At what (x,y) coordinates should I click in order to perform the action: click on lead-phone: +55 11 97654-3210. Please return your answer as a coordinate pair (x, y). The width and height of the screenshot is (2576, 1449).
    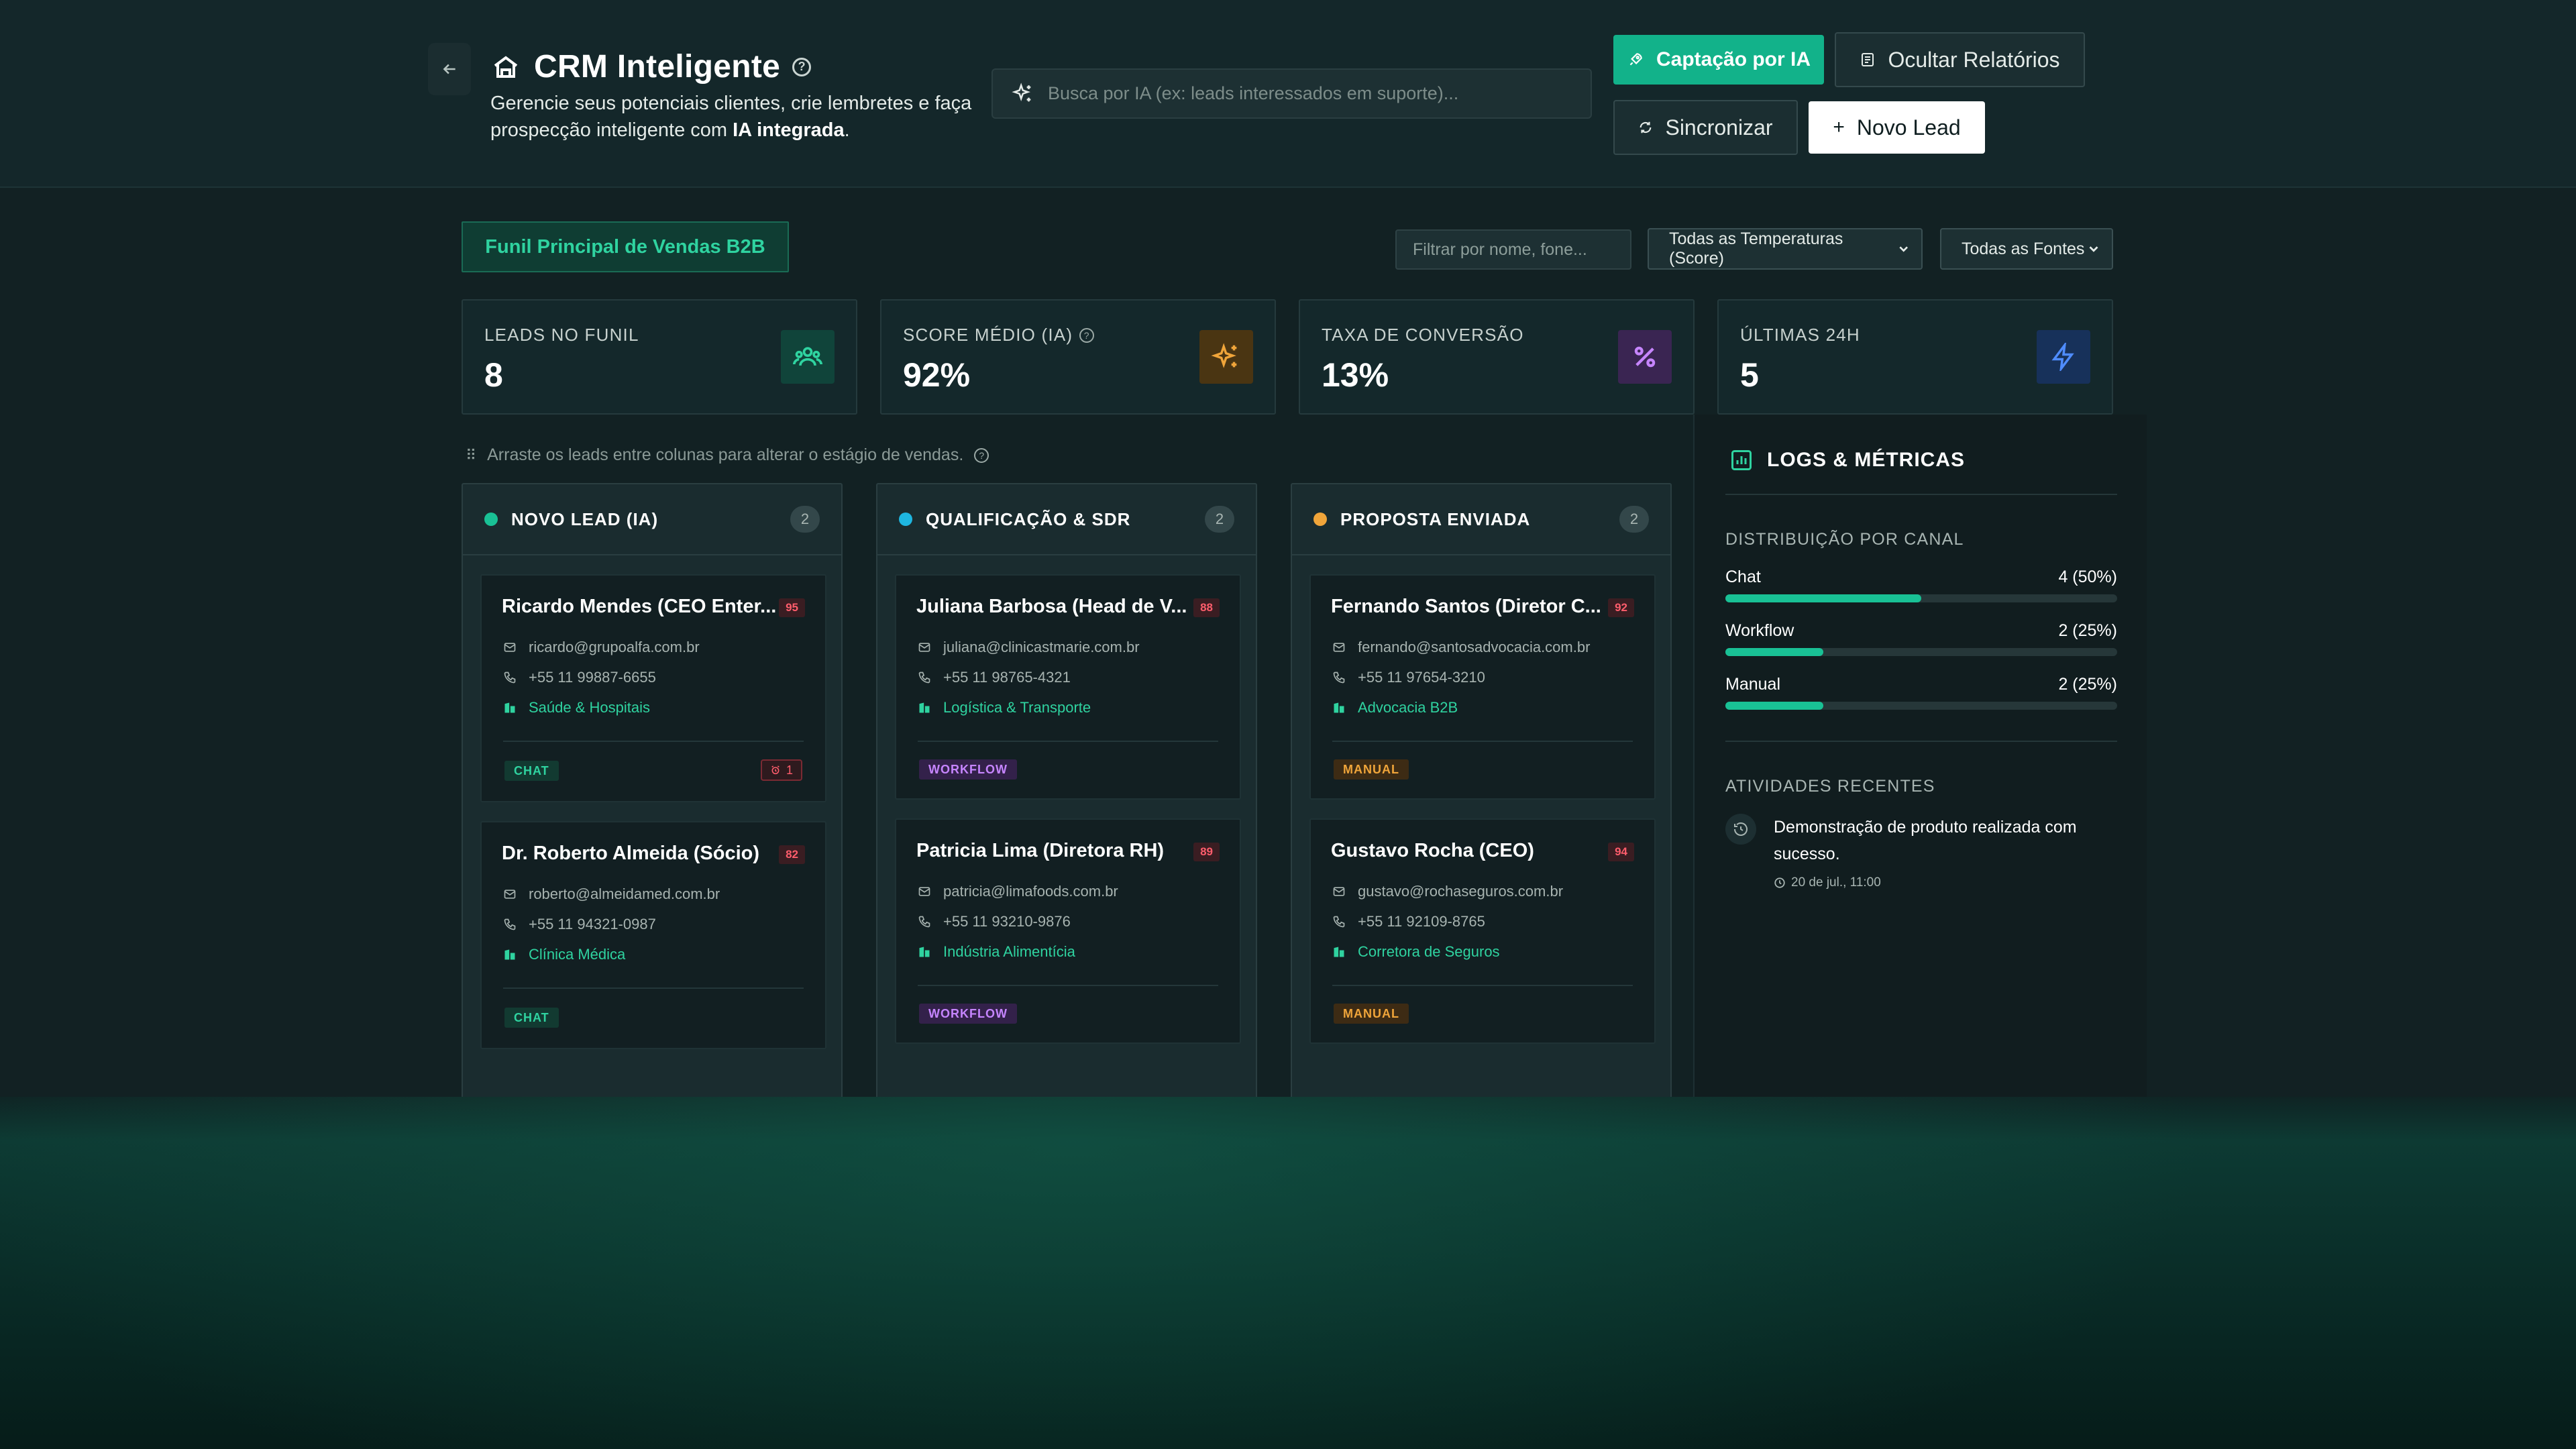
    Looking at the image, I should click on (1408, 677).